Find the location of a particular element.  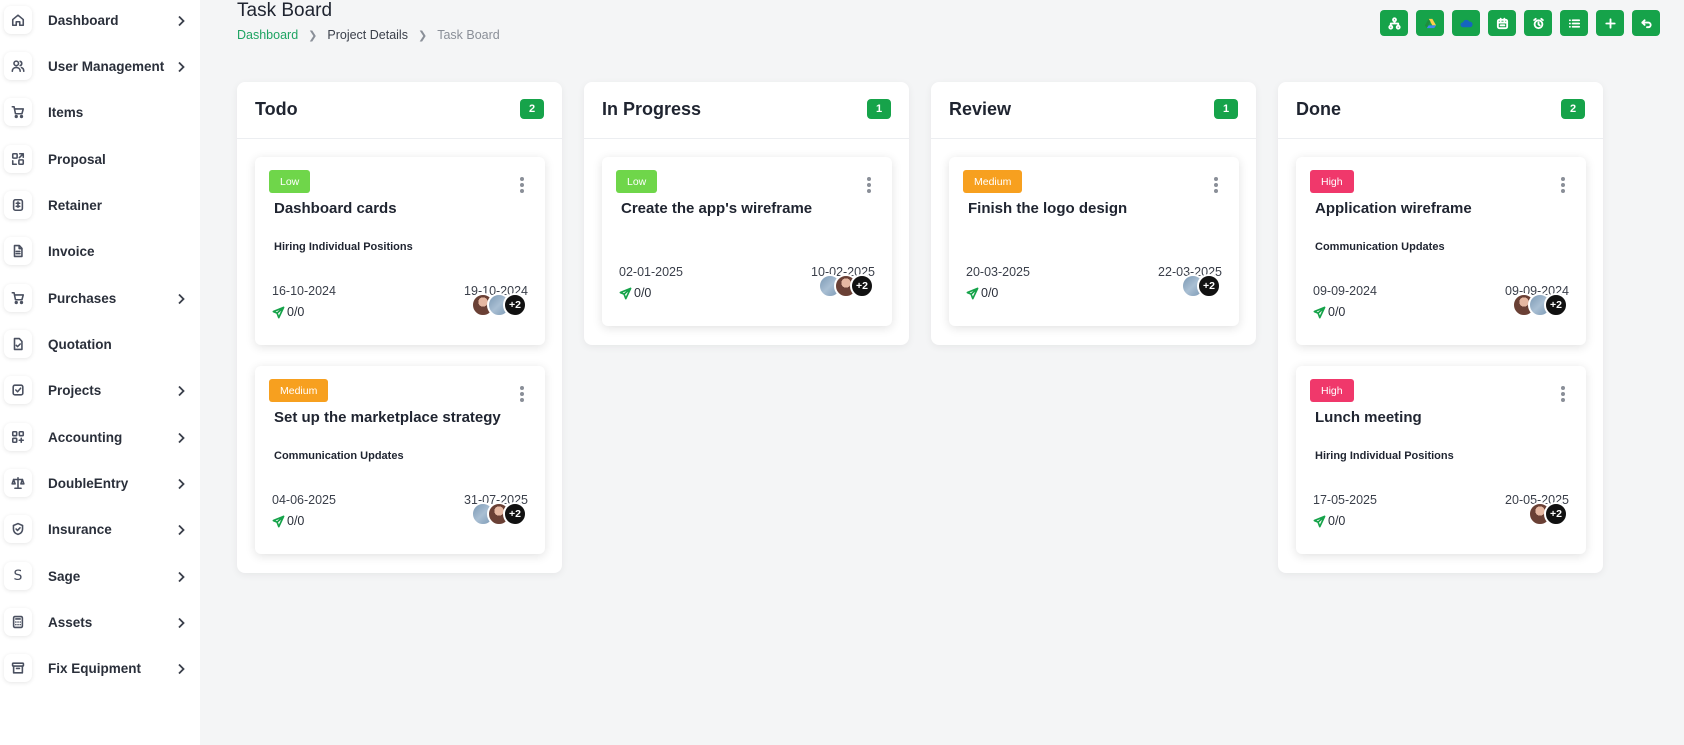

sidebar-item-projects: Projects is located at coordinates (100, 390).